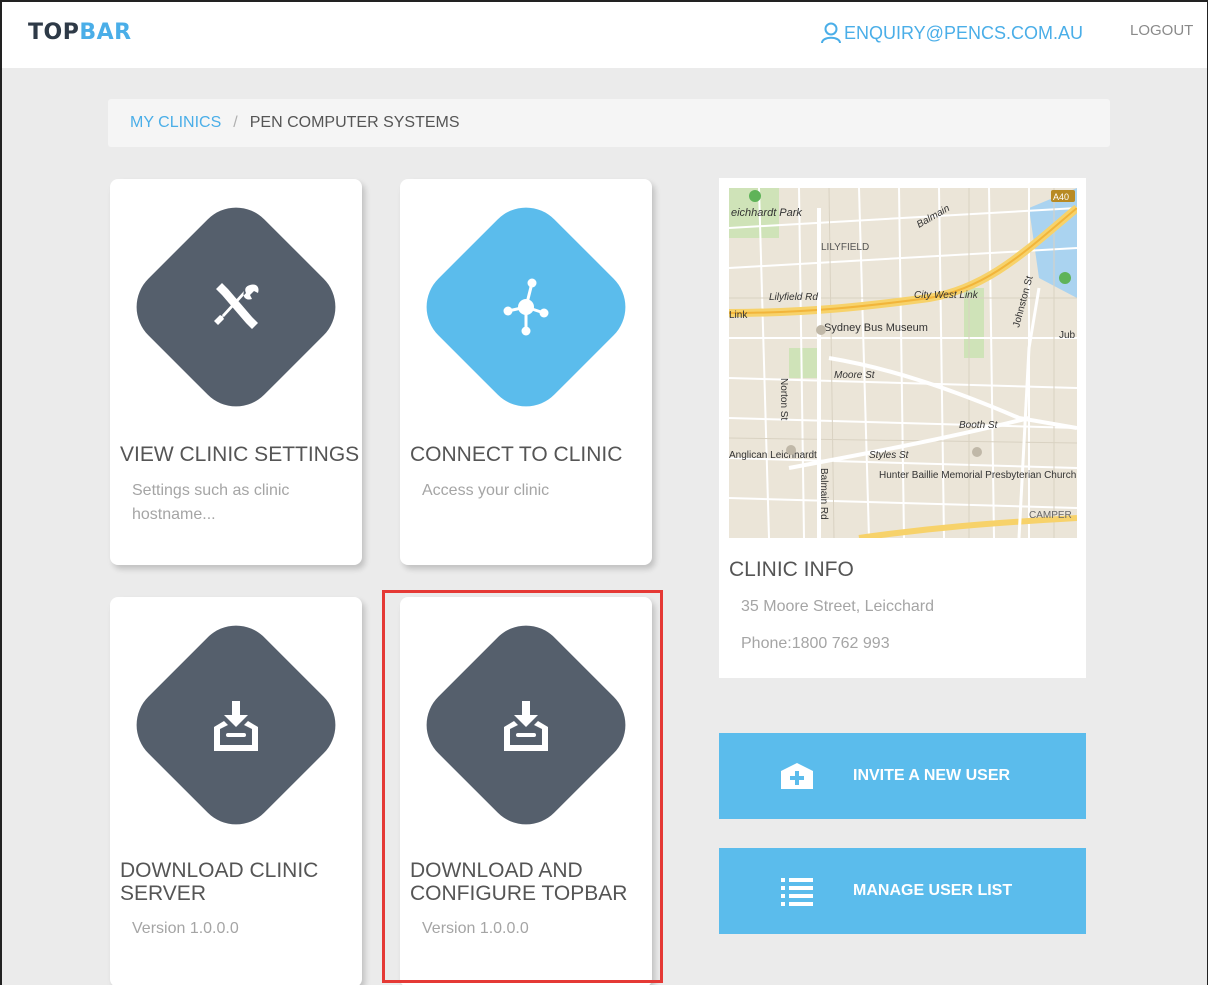  Describe the element at coordinates (889, 455) in the screenshot. I see `svg-text: Styles St` at that location.